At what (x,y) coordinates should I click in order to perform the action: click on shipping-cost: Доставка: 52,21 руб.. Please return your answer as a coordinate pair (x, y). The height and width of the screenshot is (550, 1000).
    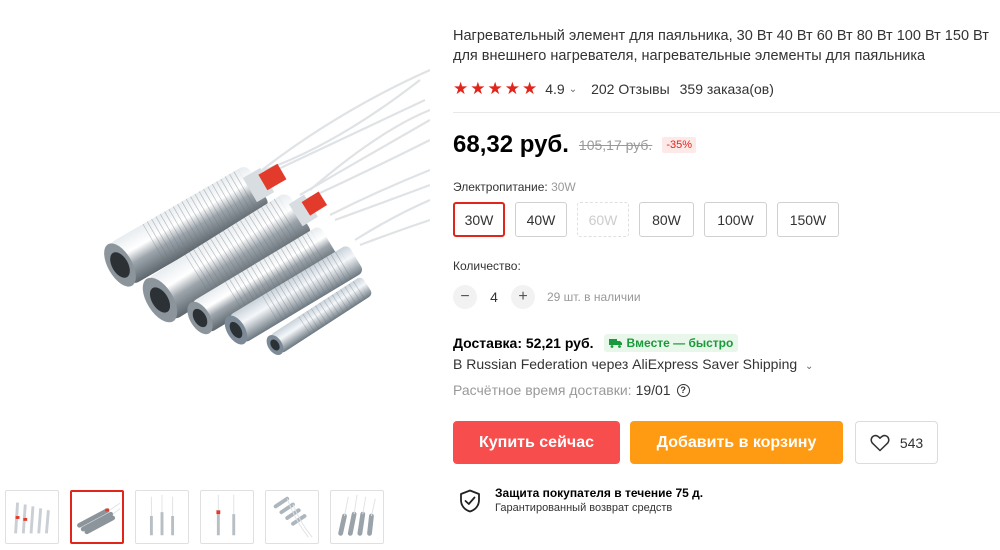
    Looking at the image, I should click on (523, 343).